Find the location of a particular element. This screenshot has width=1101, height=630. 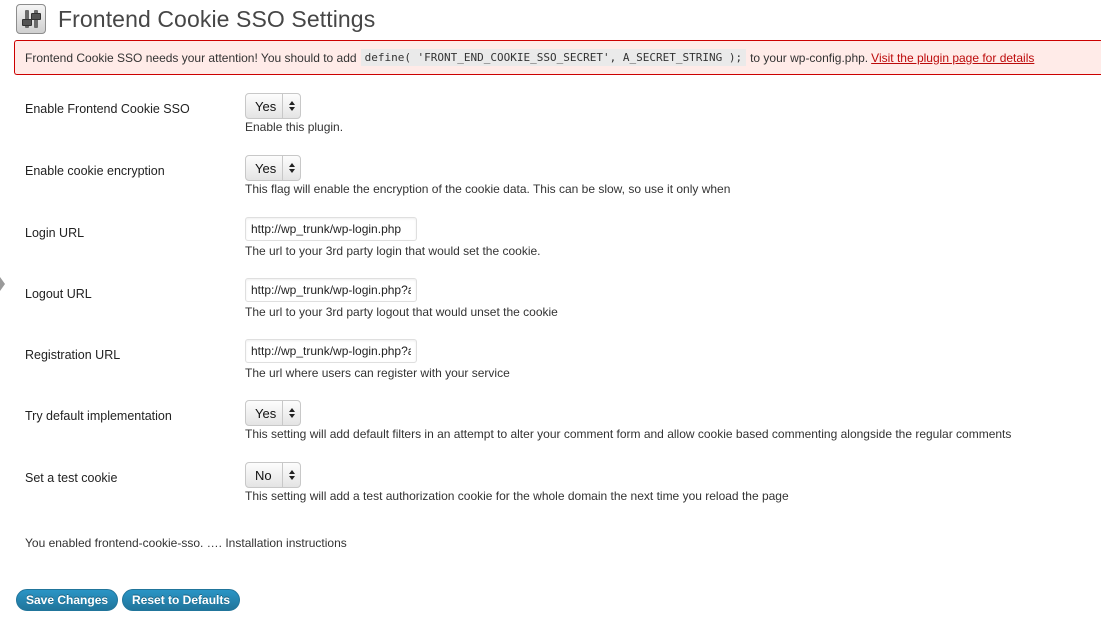

select-value: No is located at coordinates (263, 475).